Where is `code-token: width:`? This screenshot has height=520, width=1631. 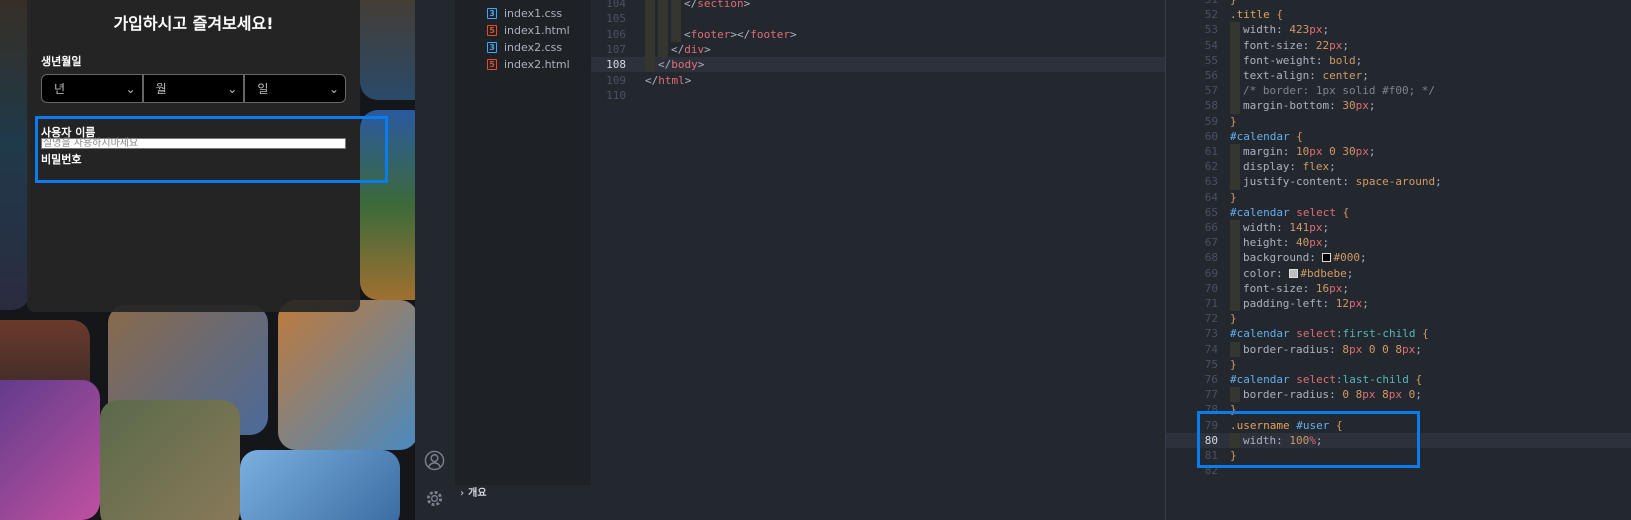
code-token: width: is located at coordinates (1266, 227).